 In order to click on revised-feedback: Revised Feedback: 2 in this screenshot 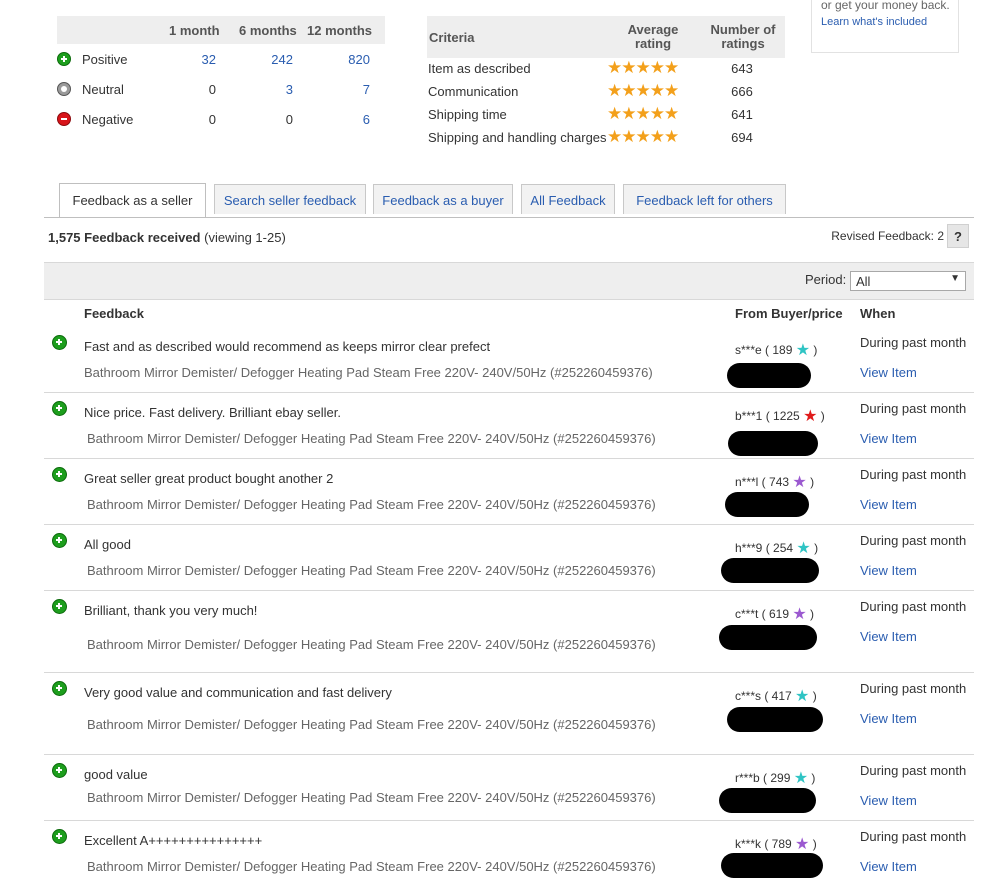, I will do `click(887, 236)`.